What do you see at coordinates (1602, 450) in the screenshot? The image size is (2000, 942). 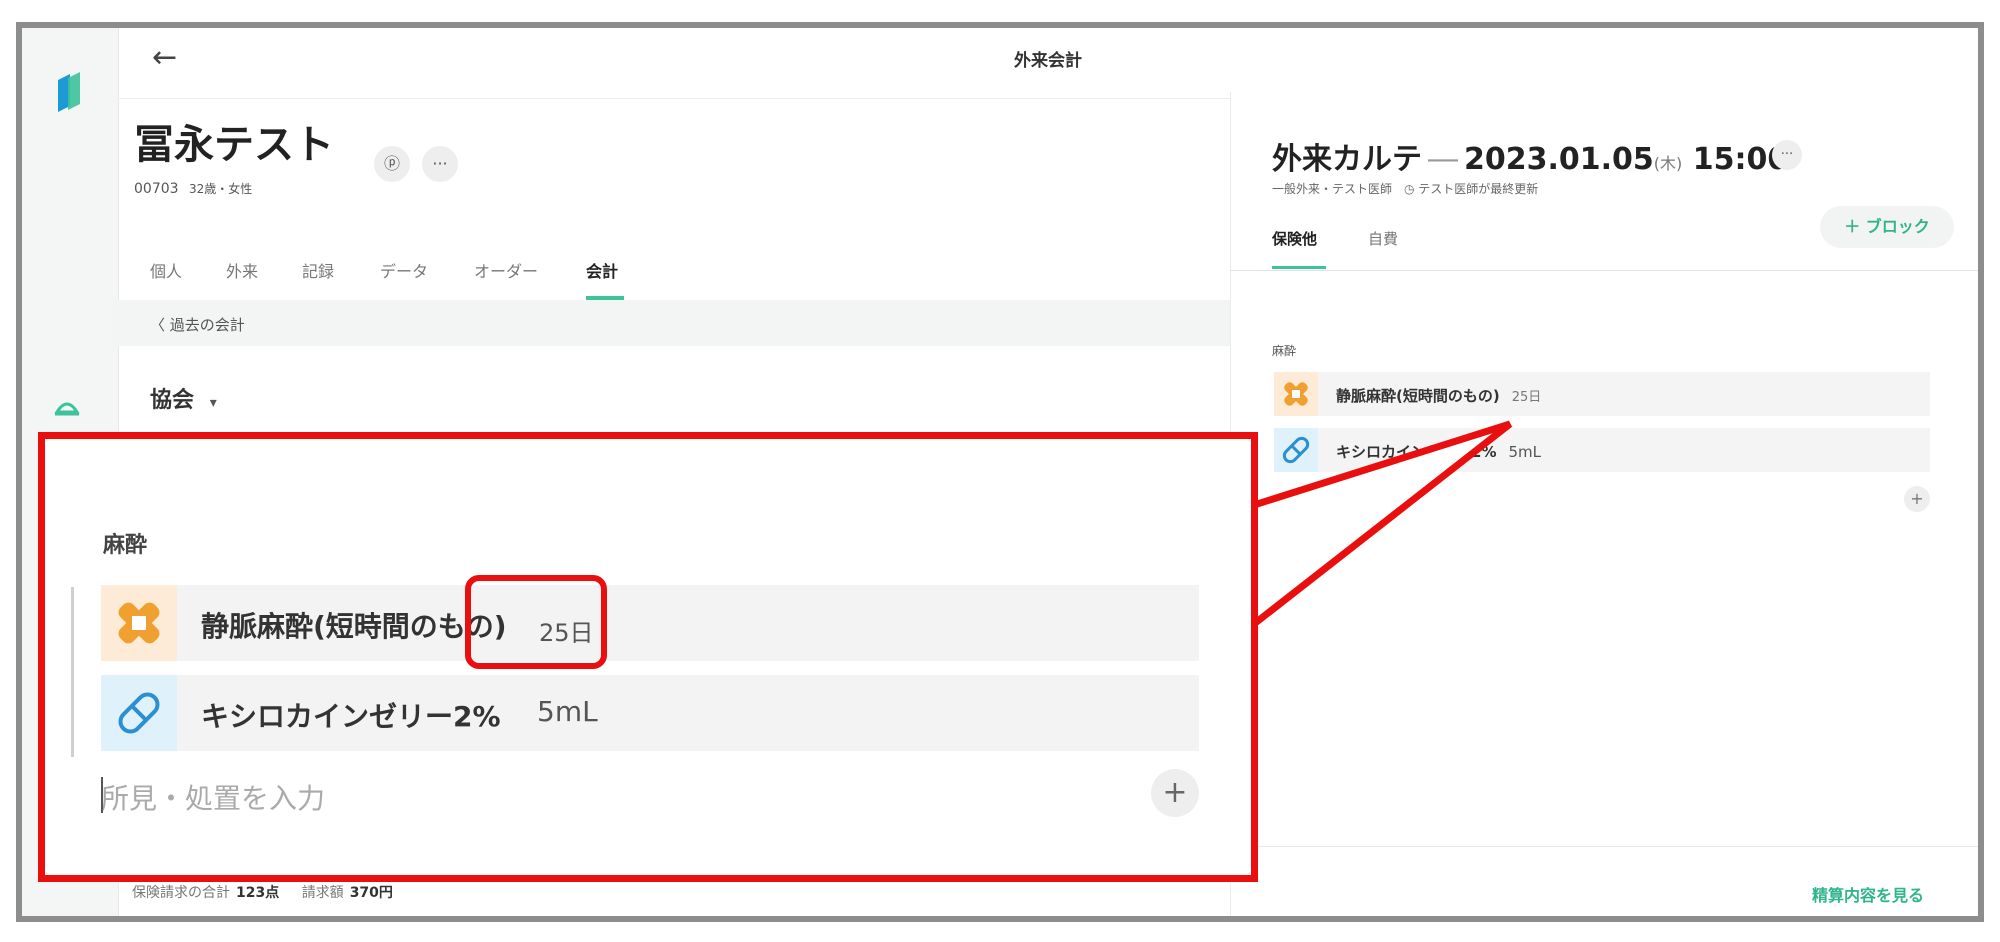 I see `list-item: キシロカインゼリー2% 5mL` at bounding box center [1602, 450].